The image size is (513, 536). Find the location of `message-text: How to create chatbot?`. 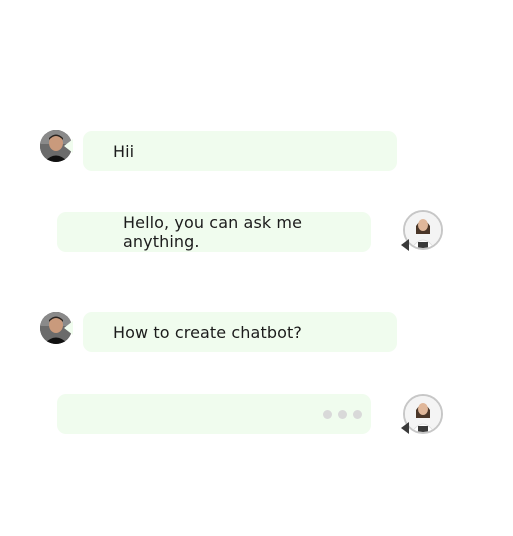

message-text: How to create chatbot? is located at coordinates (207, 332).